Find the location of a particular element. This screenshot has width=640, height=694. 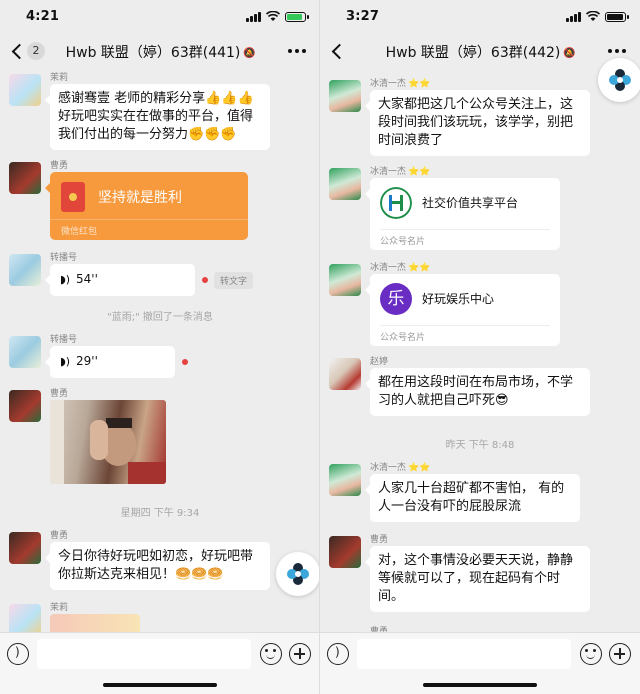

chat-title-text: Hwb 联盟（婷）63群(441) is located at coordinates (153, 53).